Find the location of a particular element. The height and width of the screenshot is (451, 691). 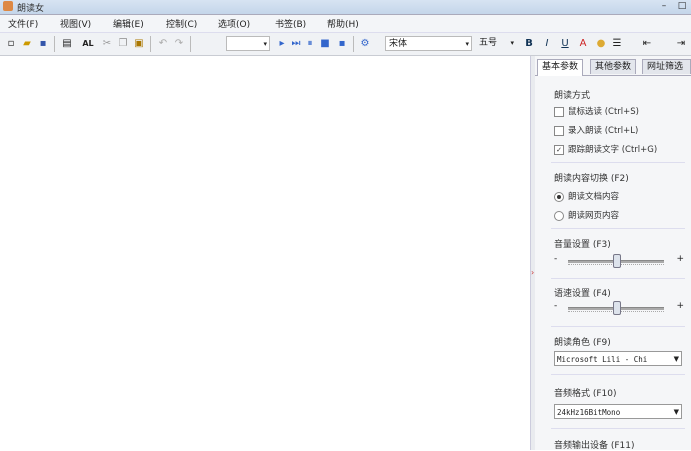

open-folder-icon: ▰ is located at coordinates (27, 44).